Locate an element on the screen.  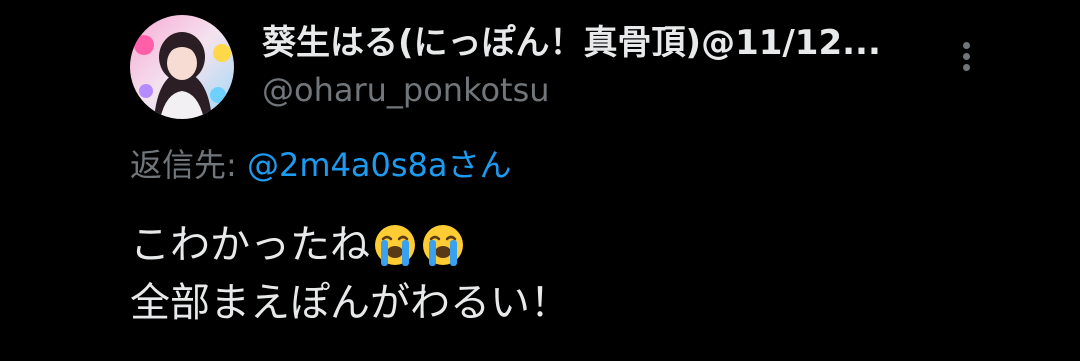
reply-context: 返信先: @2m4a0s8aさん is located at coordinates (320, 165).